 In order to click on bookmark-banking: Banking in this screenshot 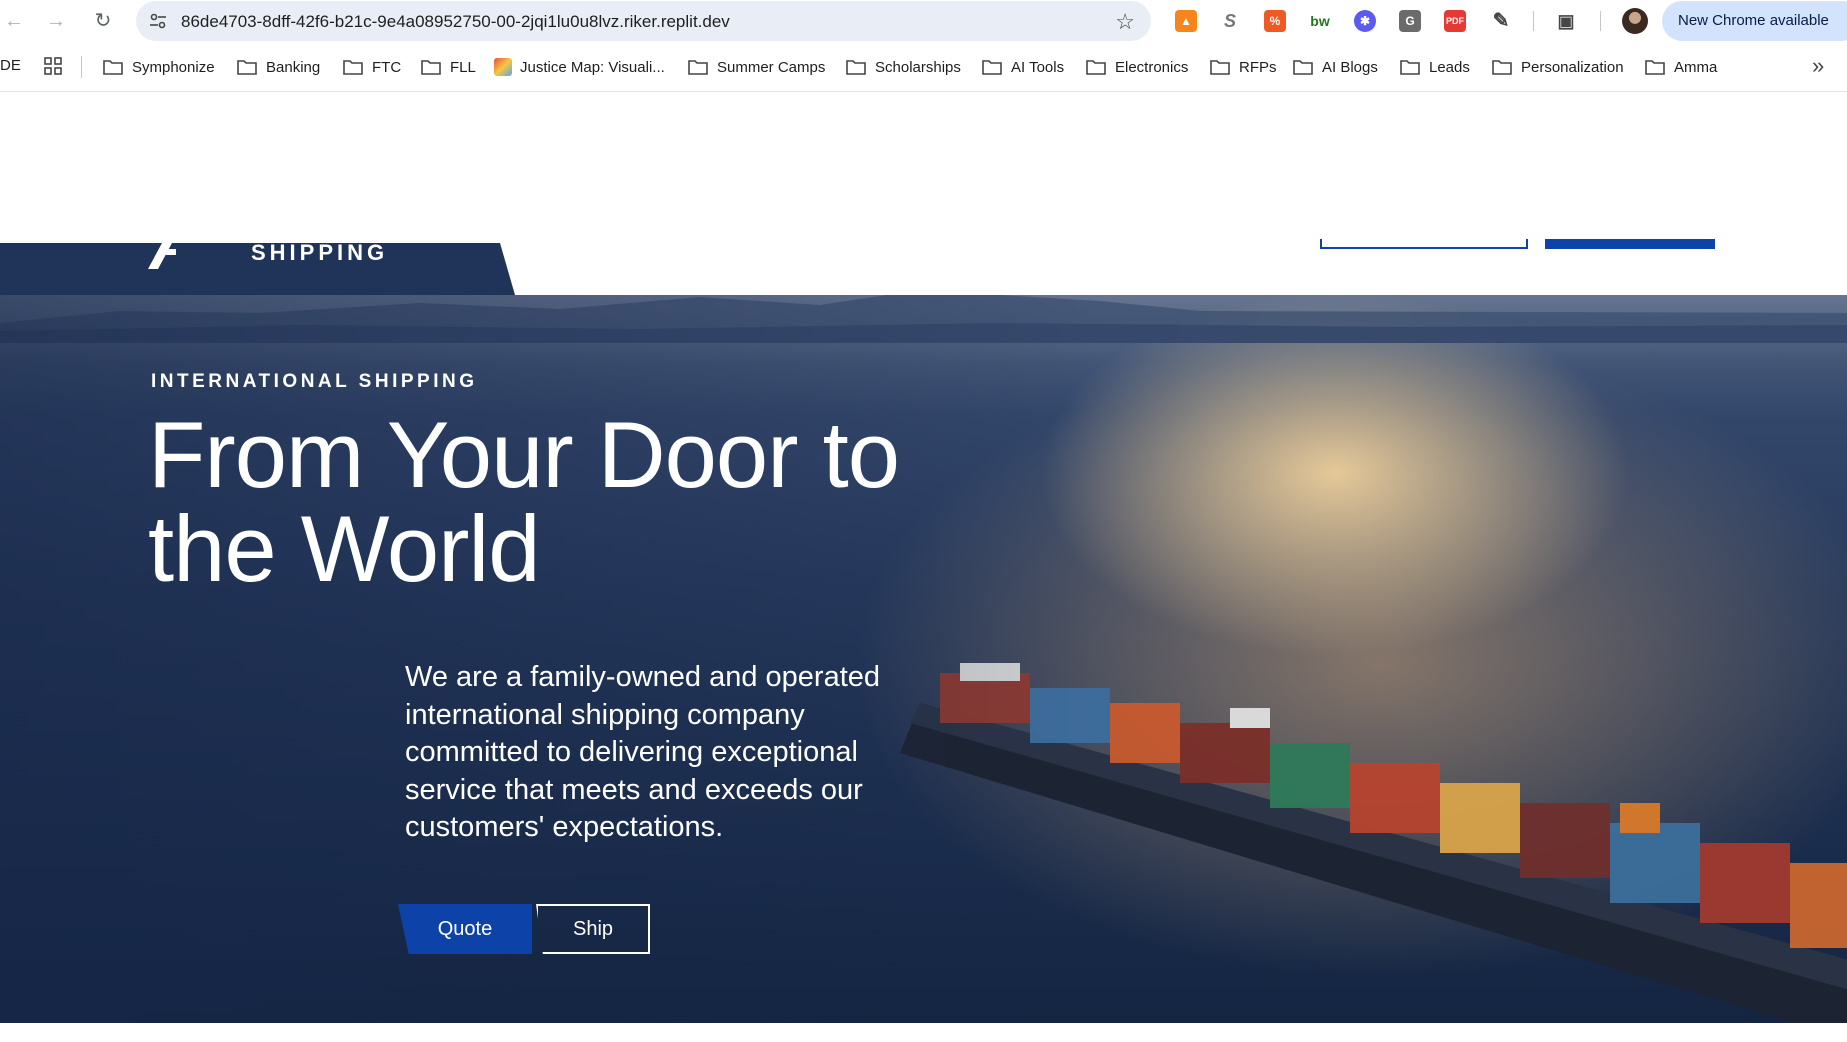, I will do `click(278, 67)`.